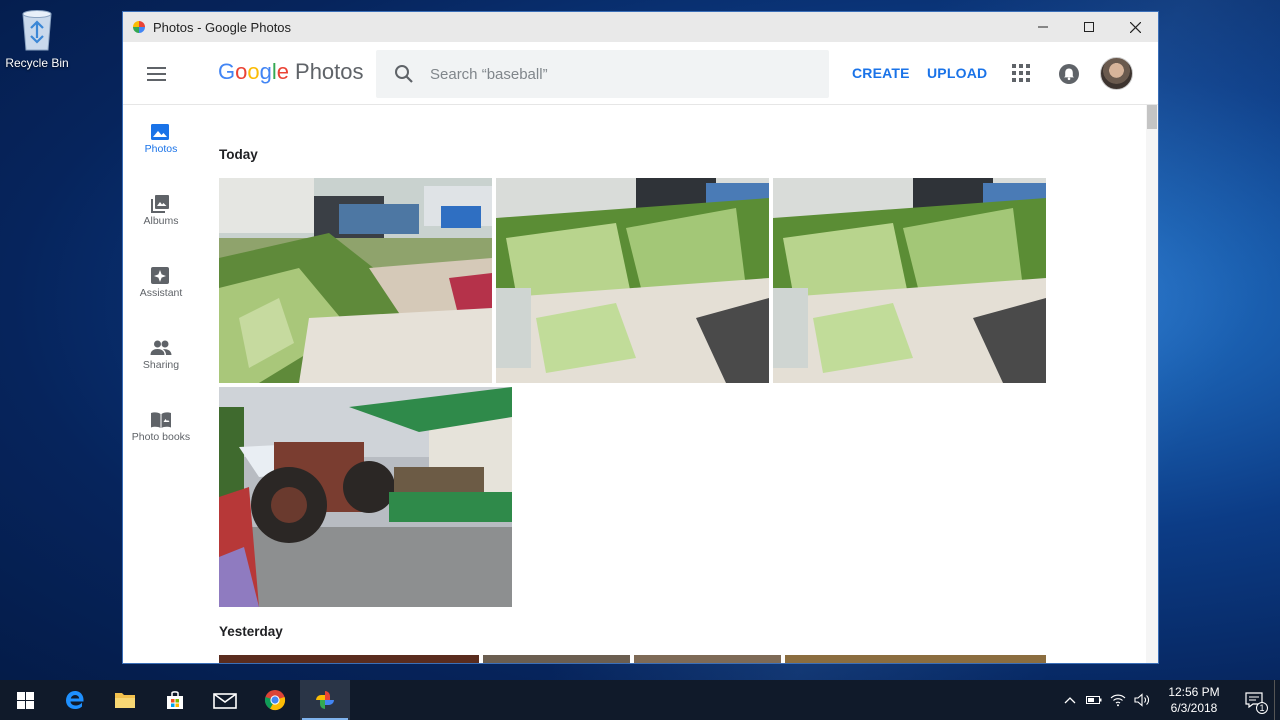  I want to click on section-header-today: Today, so click(238, 154).